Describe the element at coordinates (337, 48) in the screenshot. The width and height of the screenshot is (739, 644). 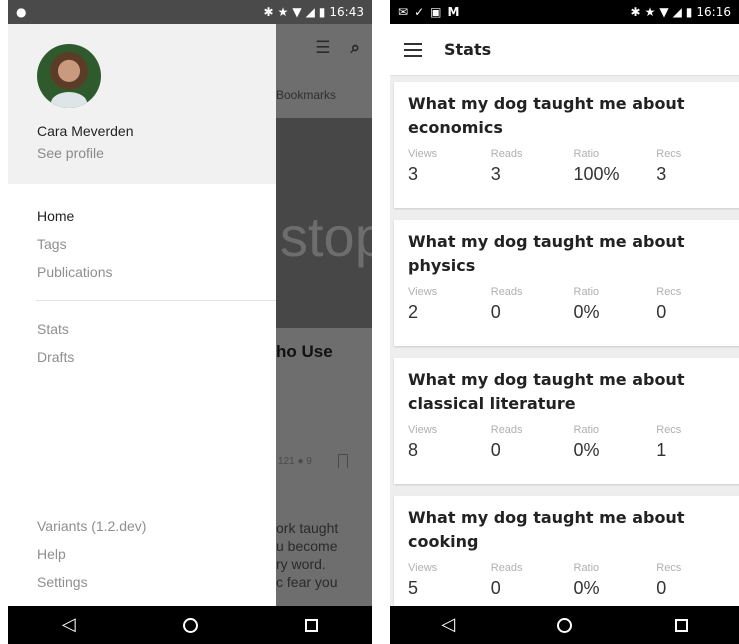
I see `background-toolbar-icons: ☰ ⌕` at that location.